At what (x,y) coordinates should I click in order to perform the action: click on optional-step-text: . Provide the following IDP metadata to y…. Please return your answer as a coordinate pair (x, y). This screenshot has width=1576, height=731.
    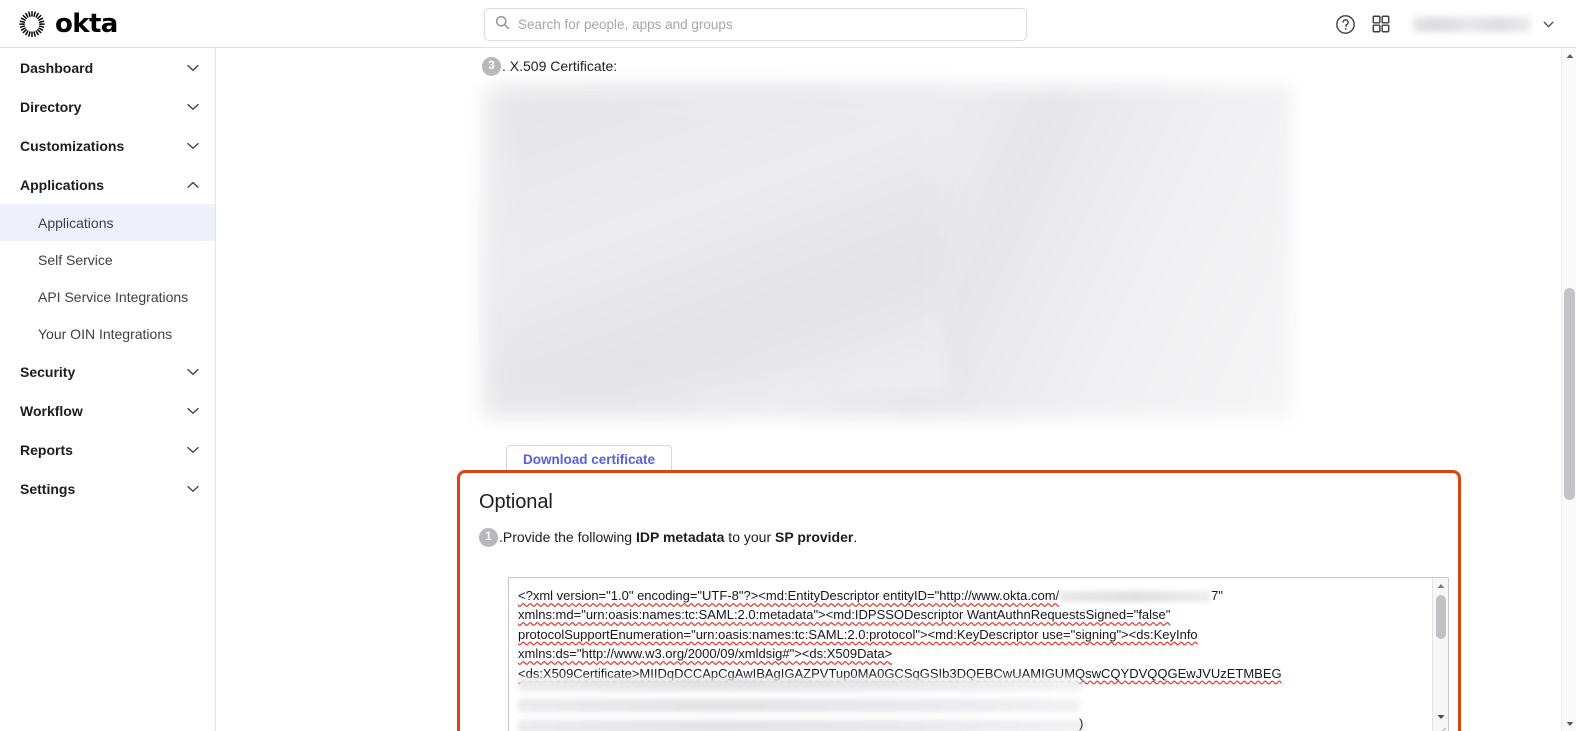
    Looking at the image, I should click on (678, 537).